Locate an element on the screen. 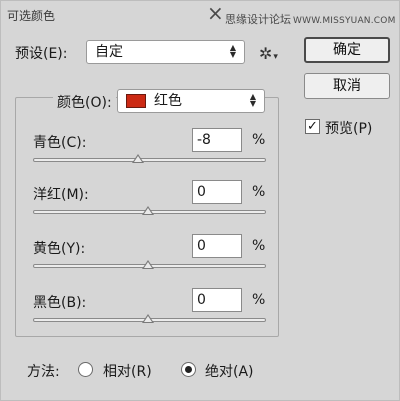 The height and width of the screenshot is (401, 400). black-value-field: 0 is located at coordinates (217, 300).